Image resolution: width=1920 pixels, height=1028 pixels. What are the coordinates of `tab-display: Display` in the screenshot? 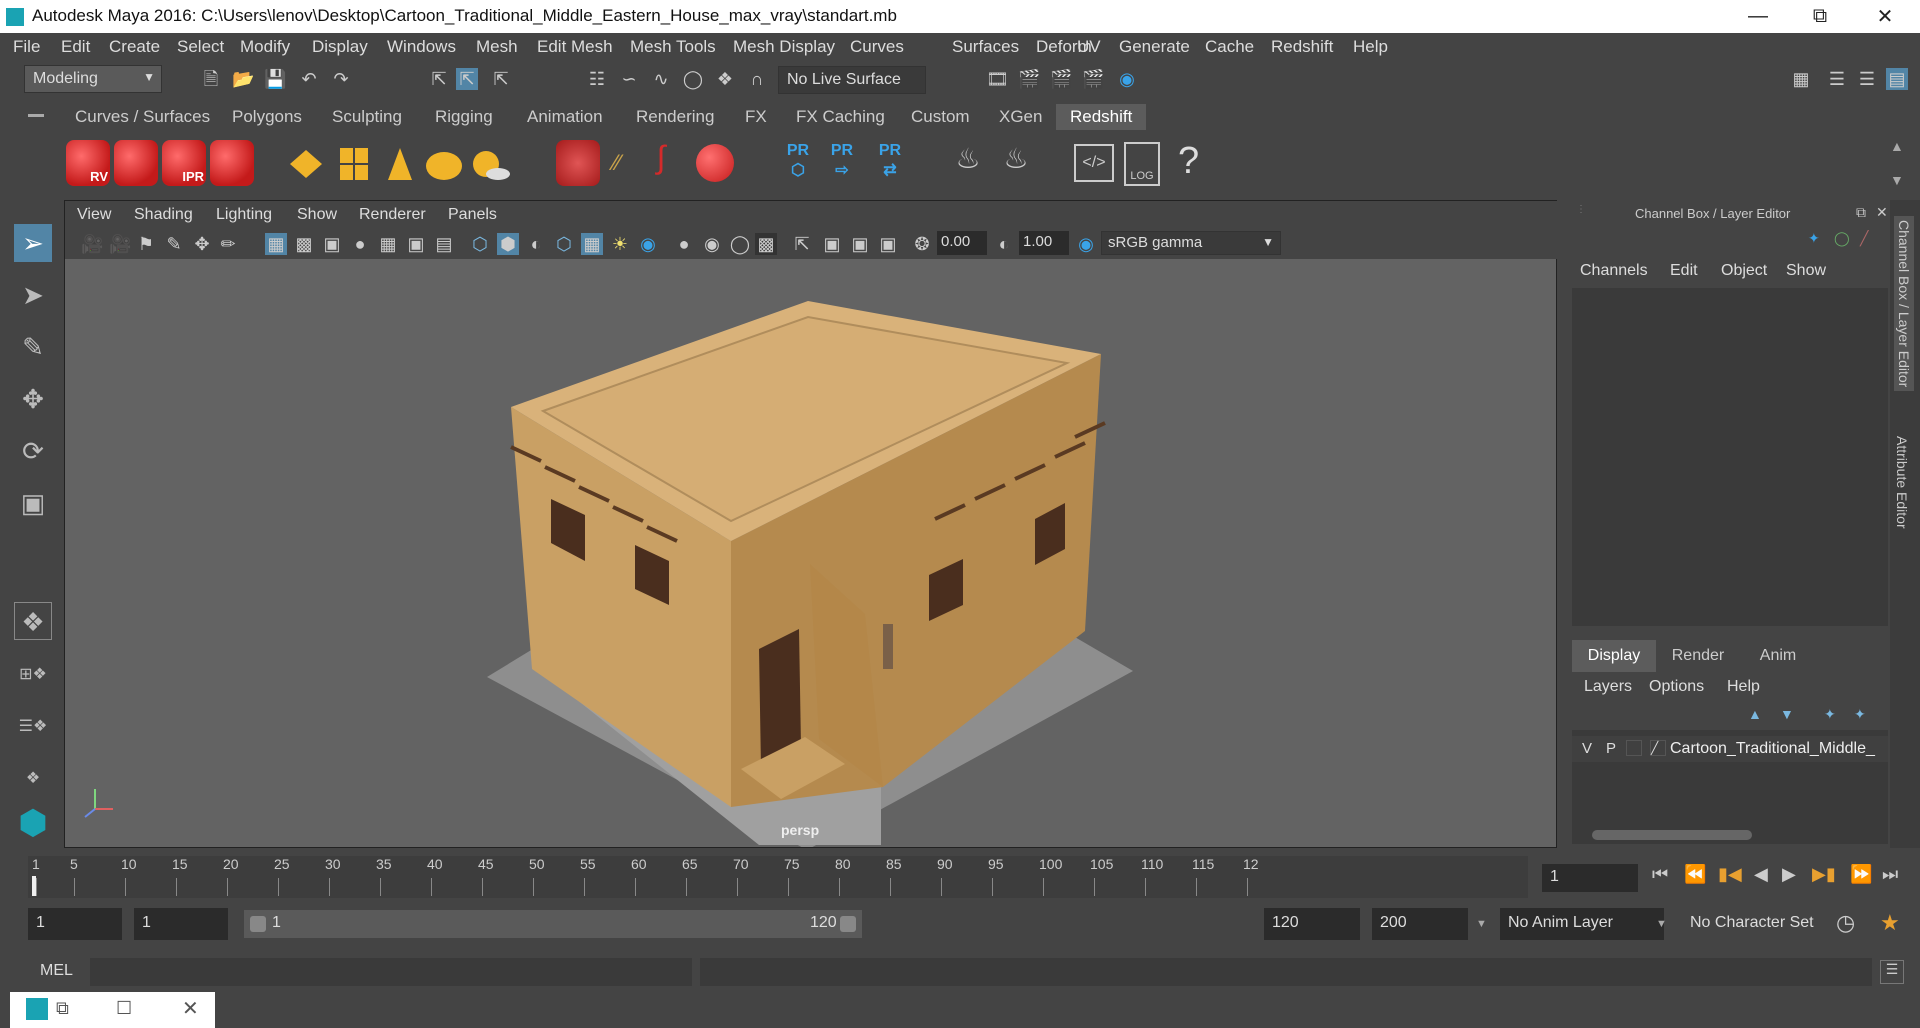 It's located at (1614, 656).